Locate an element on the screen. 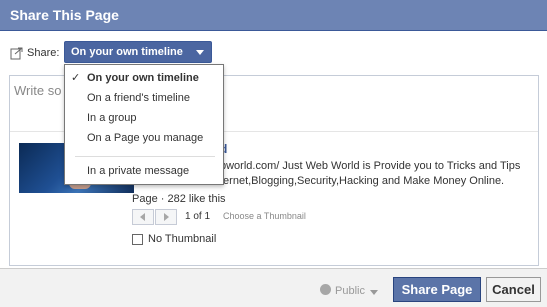 The width and height of the screenshot is (547, 307). menu-item-private-message: In a private message is located at coordinates (144, 171).